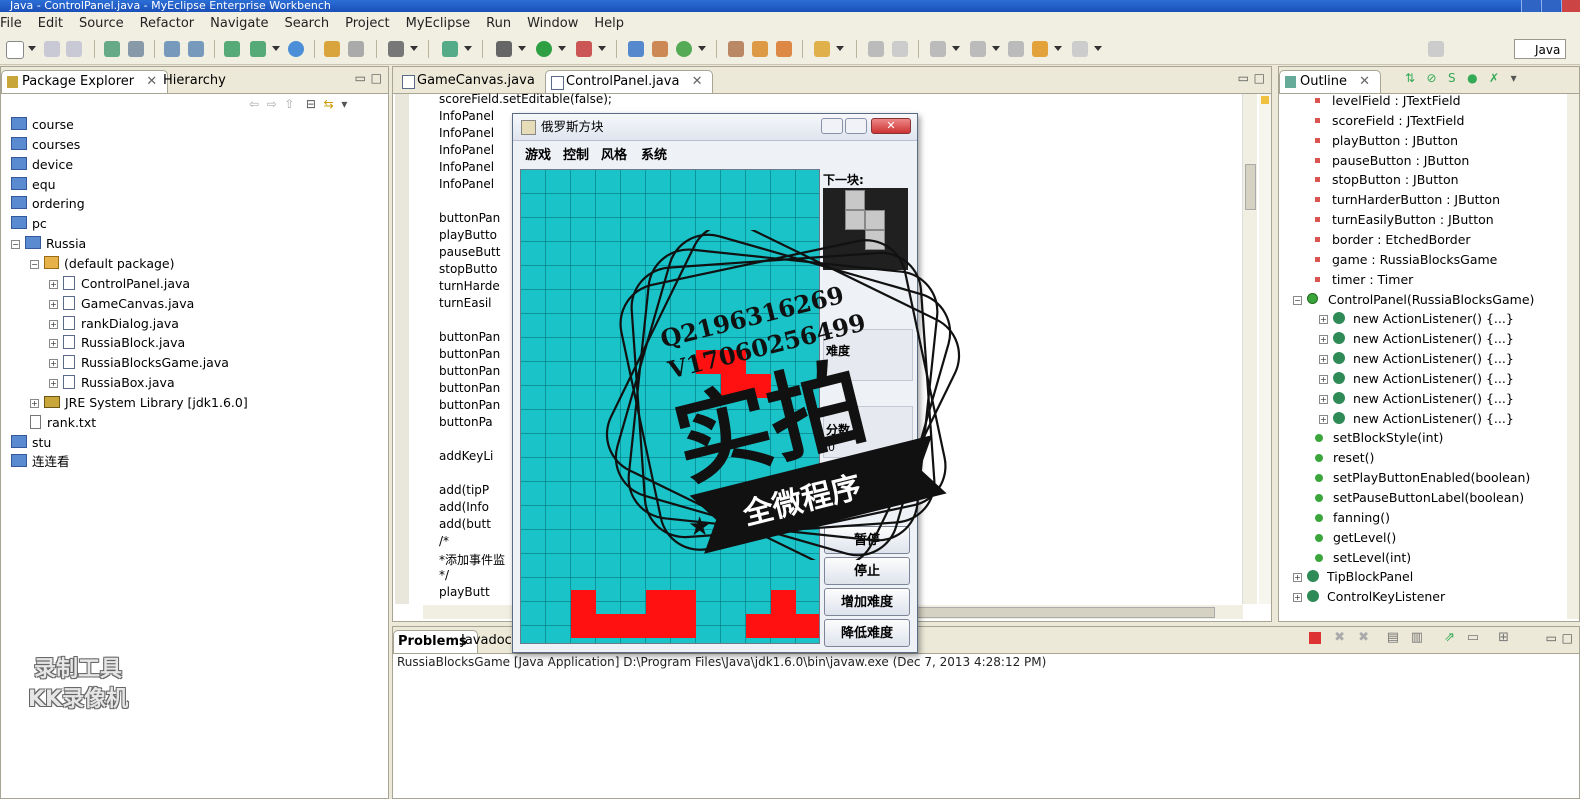 This screenshot has width=1580, height=799. I want to click on open-type-icon, so click(636, 49).